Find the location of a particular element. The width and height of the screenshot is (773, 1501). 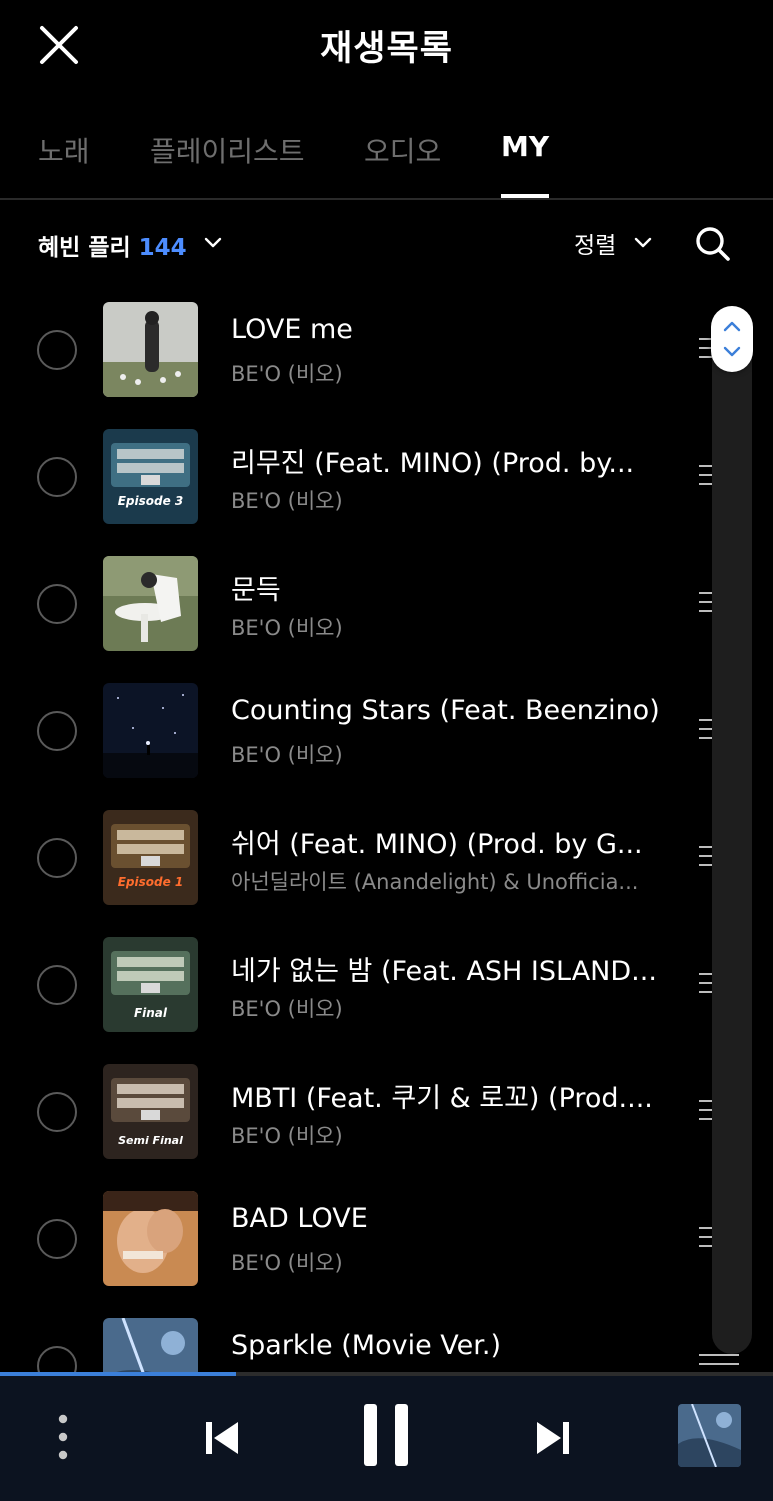

song-row: 문득 BE'O (비오) is located at coordinates (386, 603).